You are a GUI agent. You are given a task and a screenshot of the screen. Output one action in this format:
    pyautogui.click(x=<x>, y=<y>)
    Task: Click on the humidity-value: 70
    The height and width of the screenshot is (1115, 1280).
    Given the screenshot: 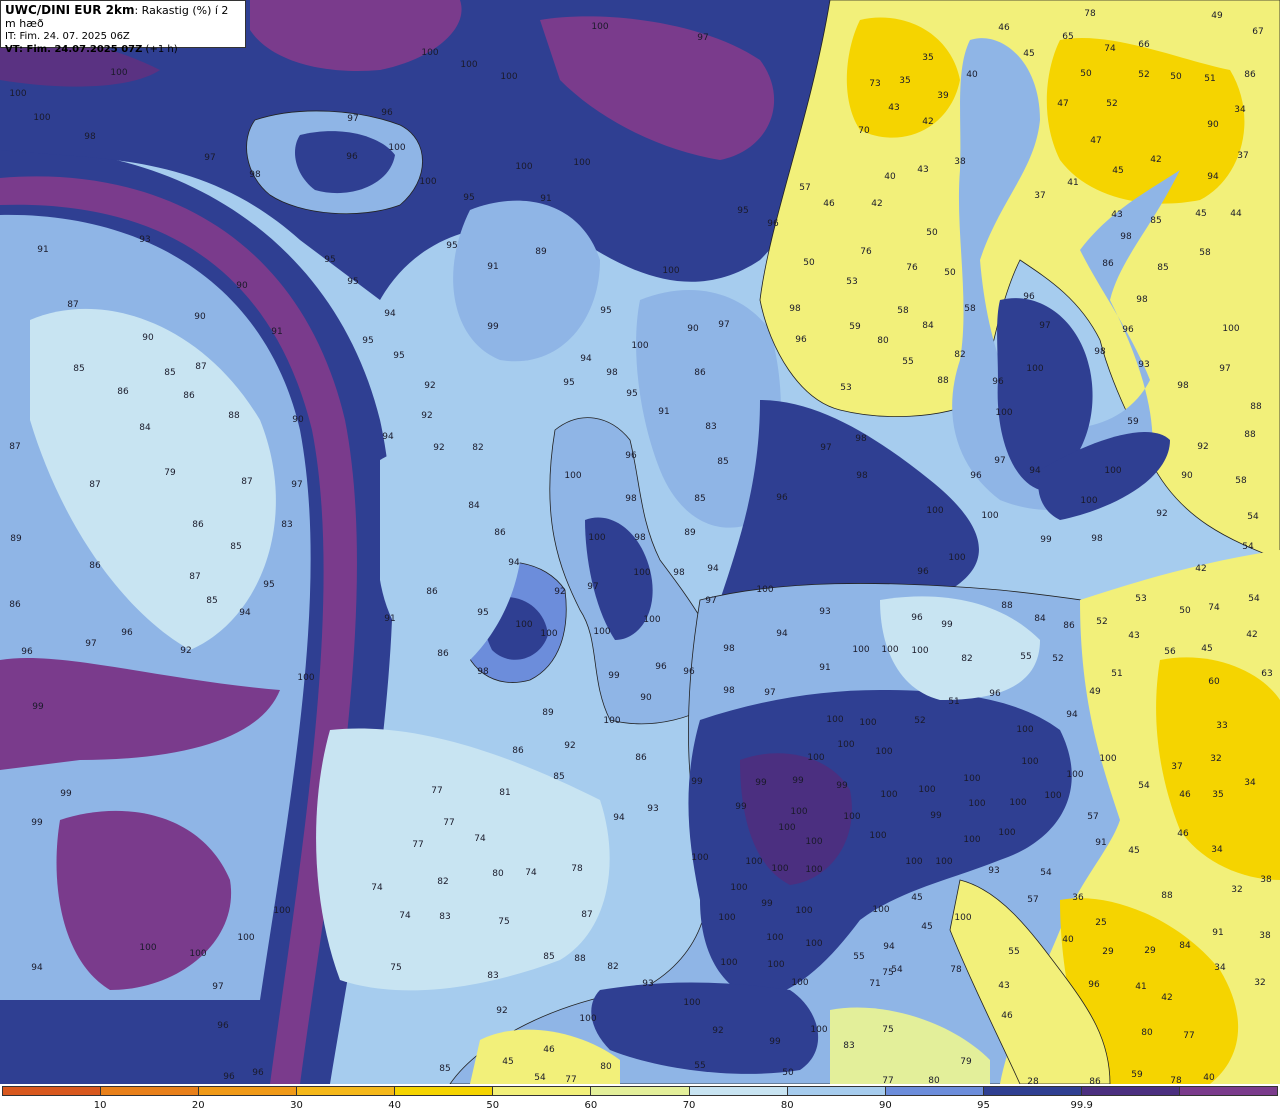 What is the action you would take?
    pyautogui.click(x=864, y=131)
    